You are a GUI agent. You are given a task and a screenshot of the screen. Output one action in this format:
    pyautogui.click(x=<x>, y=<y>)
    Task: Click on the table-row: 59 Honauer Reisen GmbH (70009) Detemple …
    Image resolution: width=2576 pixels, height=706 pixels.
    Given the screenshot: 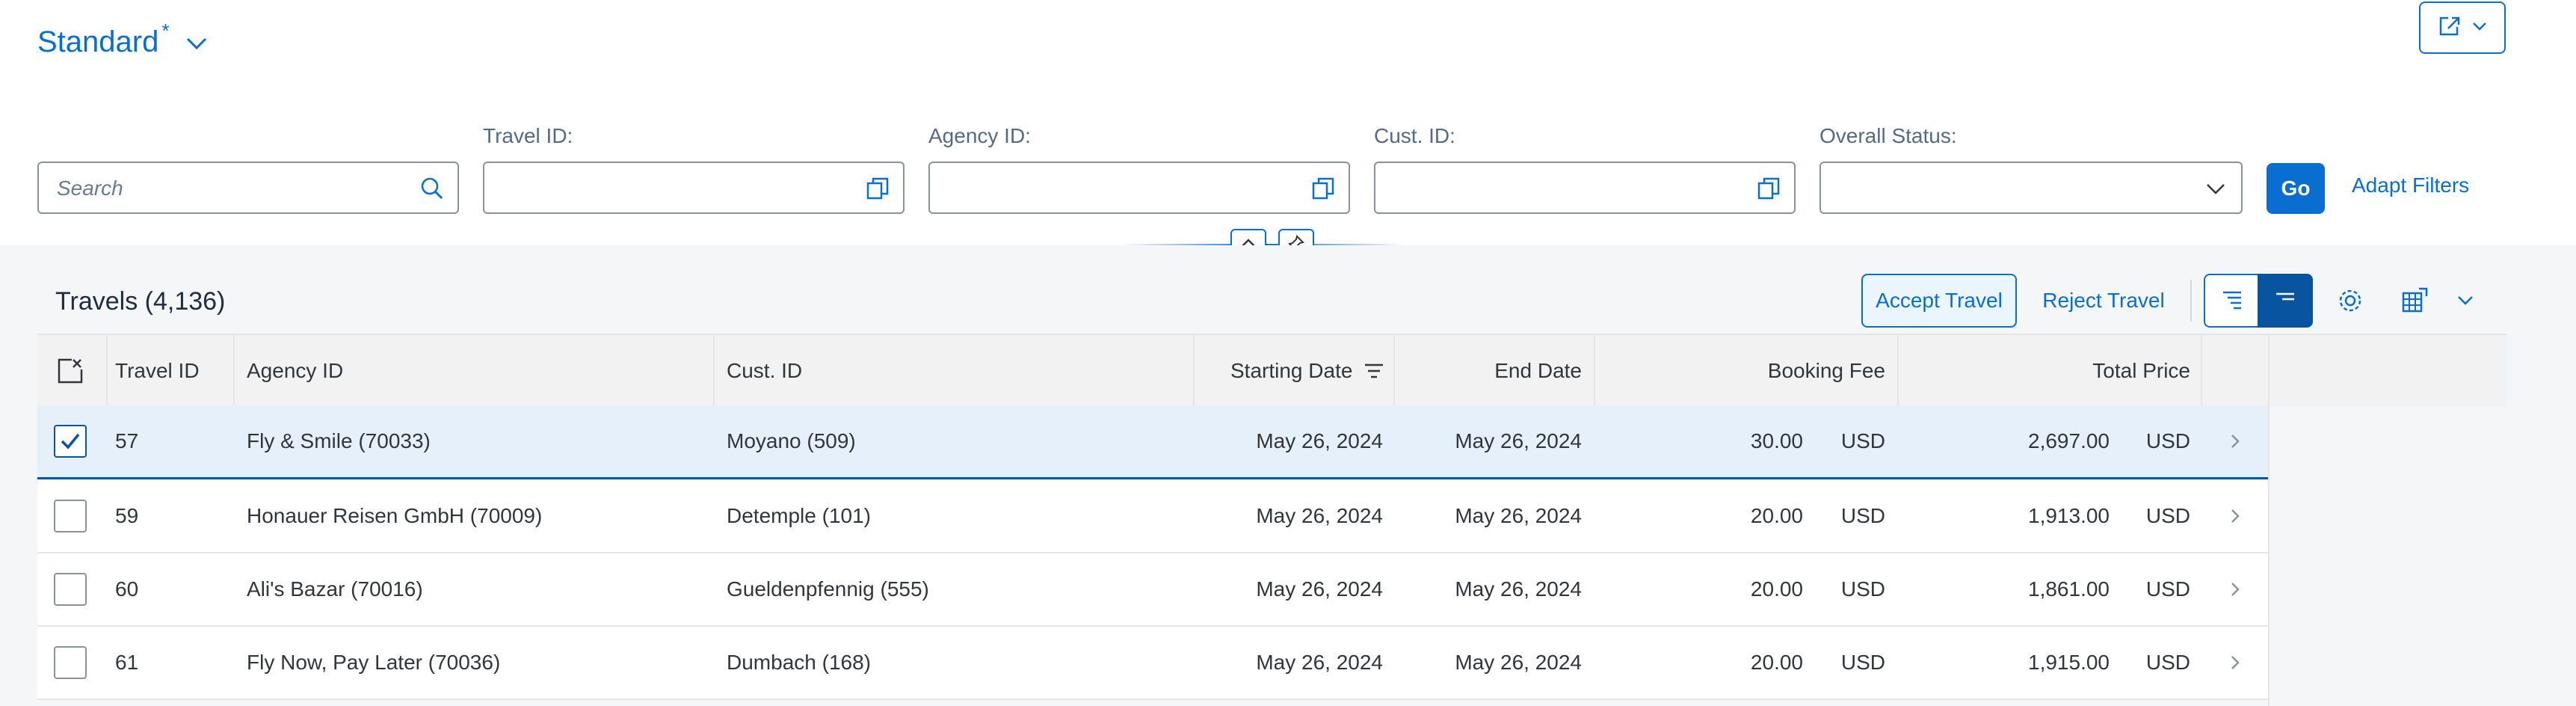 What is the action you would take?
    pyautogui.click(x=1152, y=516)
    